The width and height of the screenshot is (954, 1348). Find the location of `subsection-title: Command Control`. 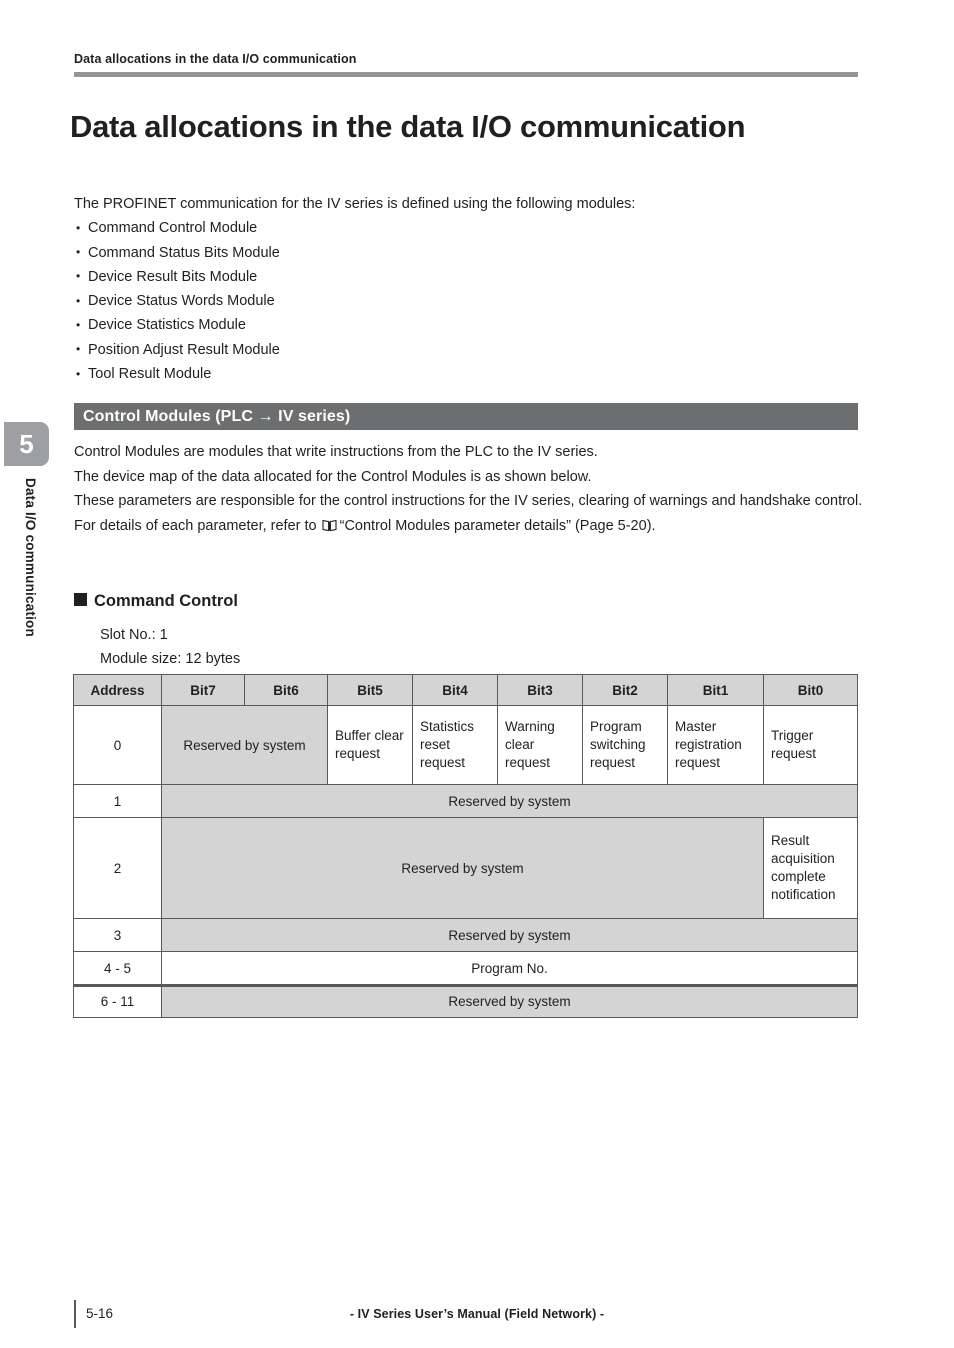

subsection-title: Command Control is located at coordinates (166, 601).